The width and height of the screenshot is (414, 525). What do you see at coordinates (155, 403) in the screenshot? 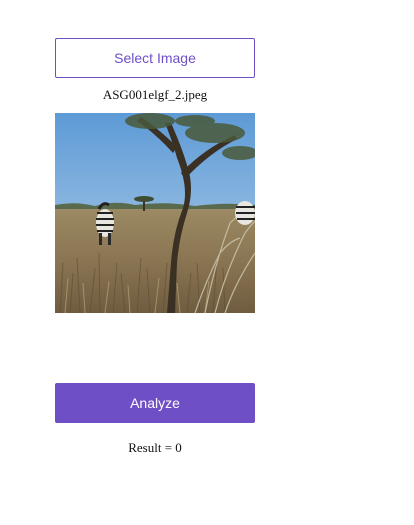
I see `analyze-button: Analyze` at bounding box center [155, 403].